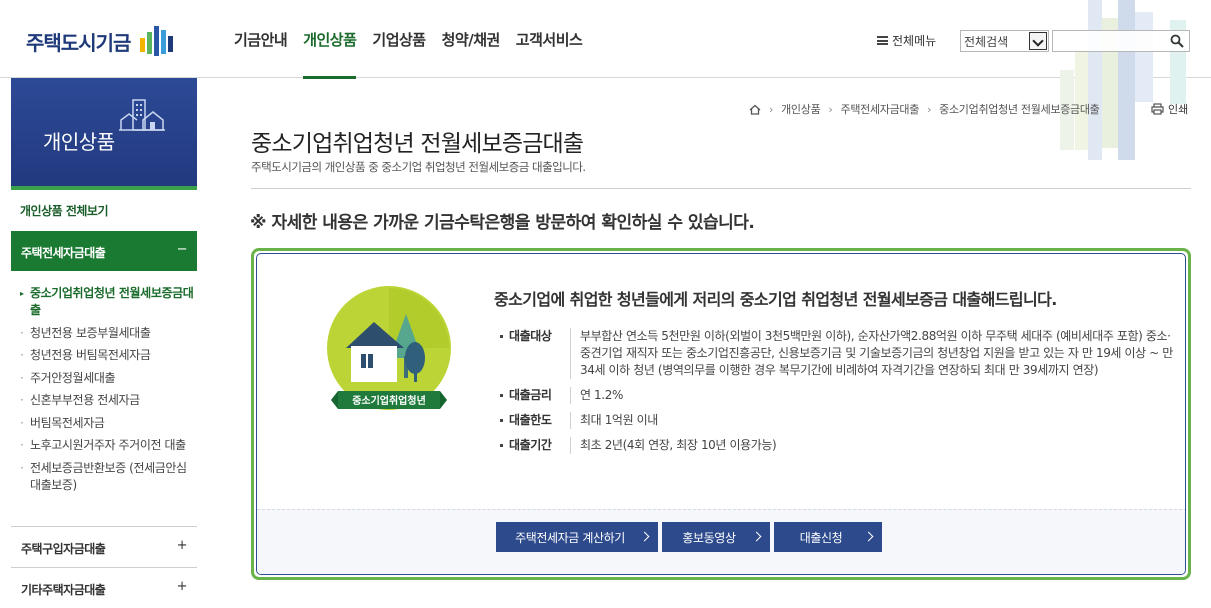 The height and width of the screenshot is (608, 1211). I want to click on main-navigation: 기금안내 개인상품 기업상품 청약/채권 고객서비스, so click(416, 39).